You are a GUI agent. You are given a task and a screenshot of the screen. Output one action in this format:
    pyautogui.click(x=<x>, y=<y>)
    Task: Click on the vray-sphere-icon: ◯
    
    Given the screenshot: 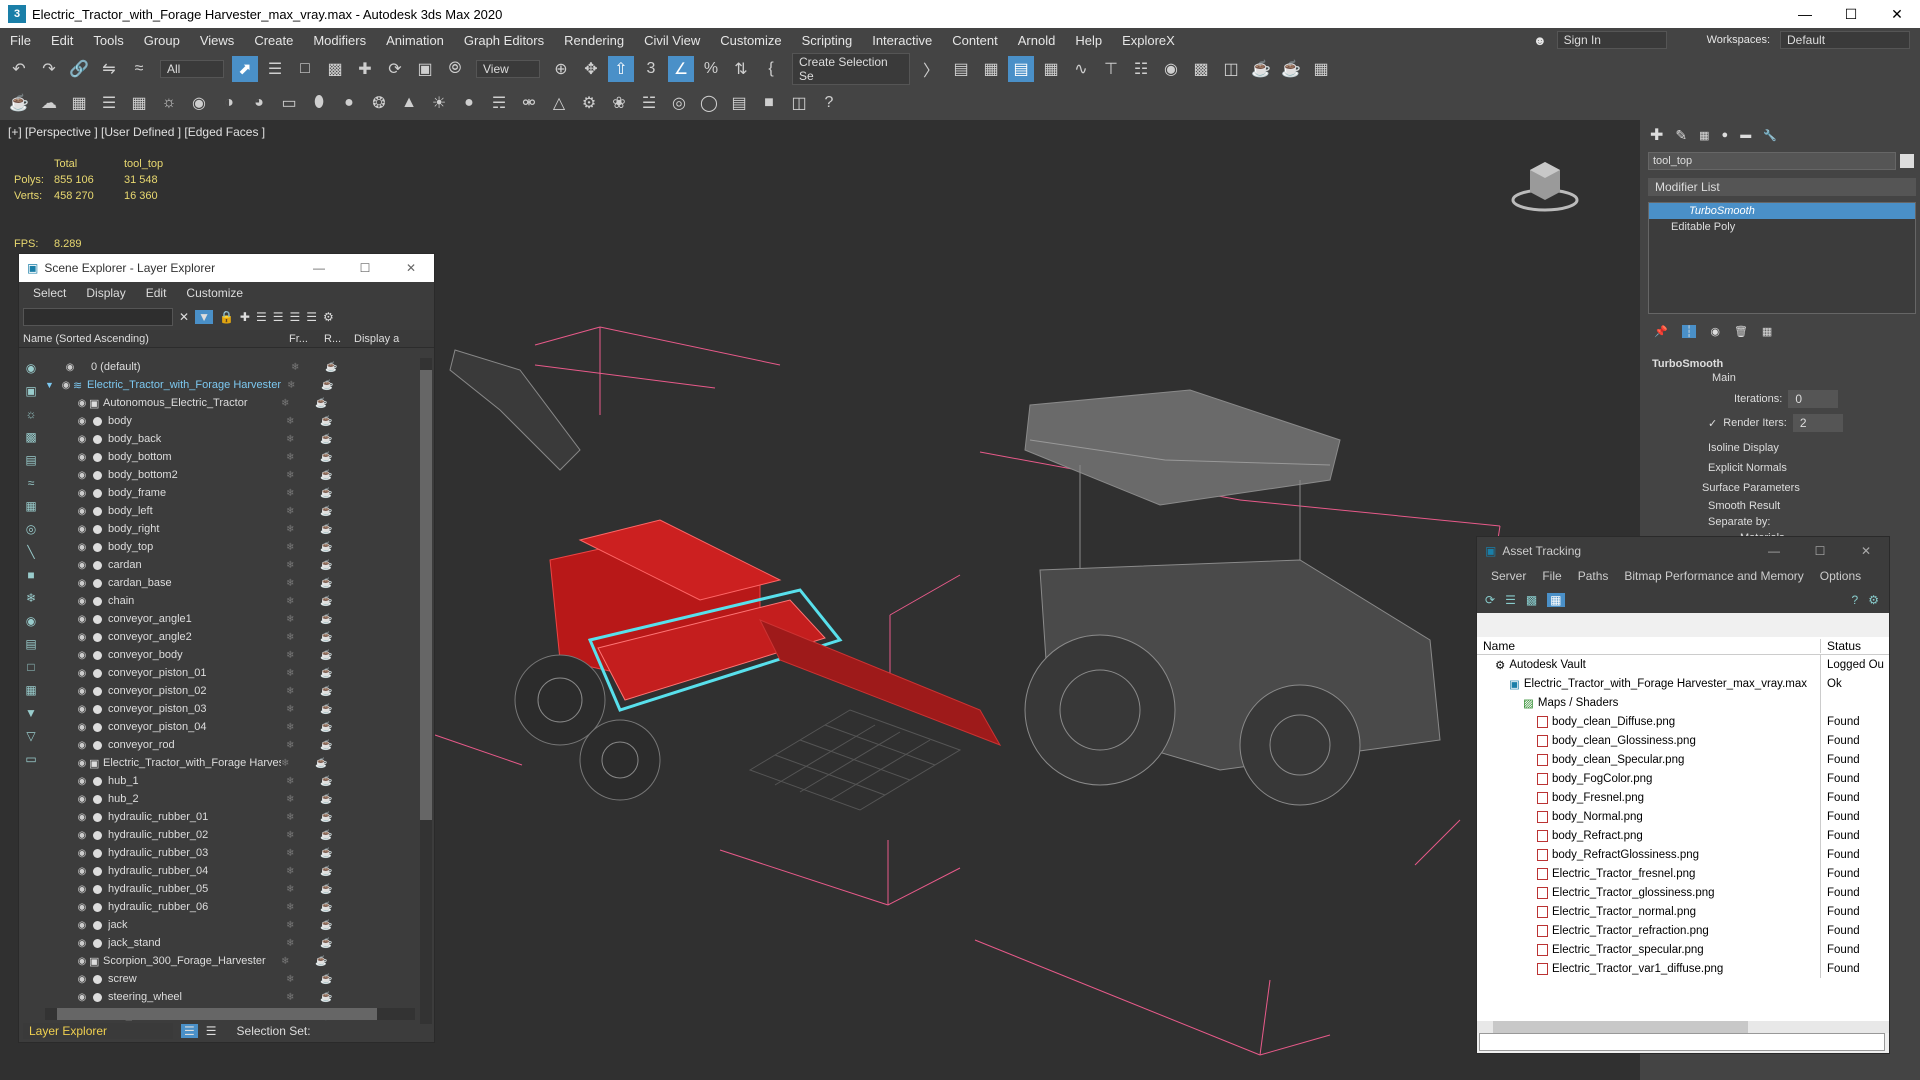 What is the action you would take?
    pyautogui.click(x=709, y=103)
    